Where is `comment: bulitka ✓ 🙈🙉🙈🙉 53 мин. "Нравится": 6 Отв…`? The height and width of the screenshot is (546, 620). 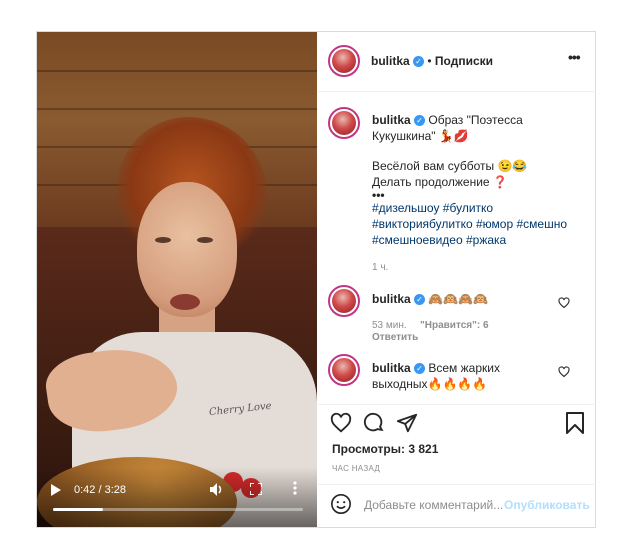
comment: bulitka ✓ 🙈🙉🙈🙉 53 мин. "Нравится": 6 Отв… is located at coordinates (467, 317).